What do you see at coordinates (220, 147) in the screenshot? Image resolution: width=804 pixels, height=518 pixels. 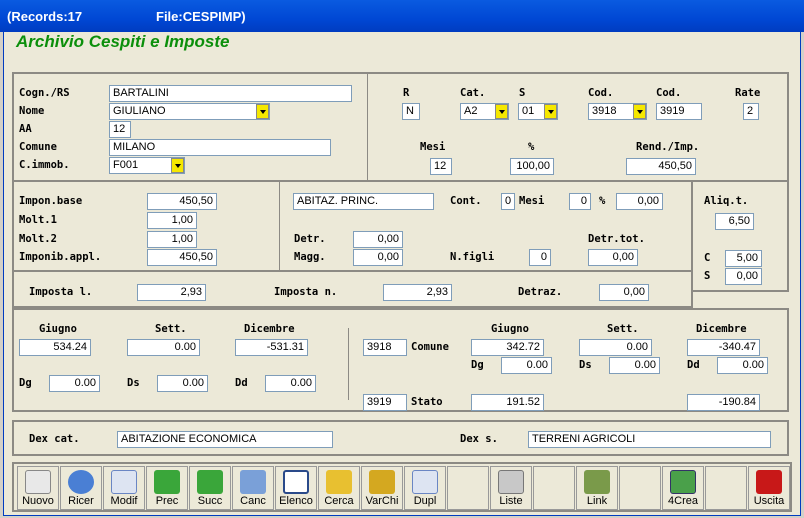 I see `comune-field: MILANO` at bounding box center [220, 147].